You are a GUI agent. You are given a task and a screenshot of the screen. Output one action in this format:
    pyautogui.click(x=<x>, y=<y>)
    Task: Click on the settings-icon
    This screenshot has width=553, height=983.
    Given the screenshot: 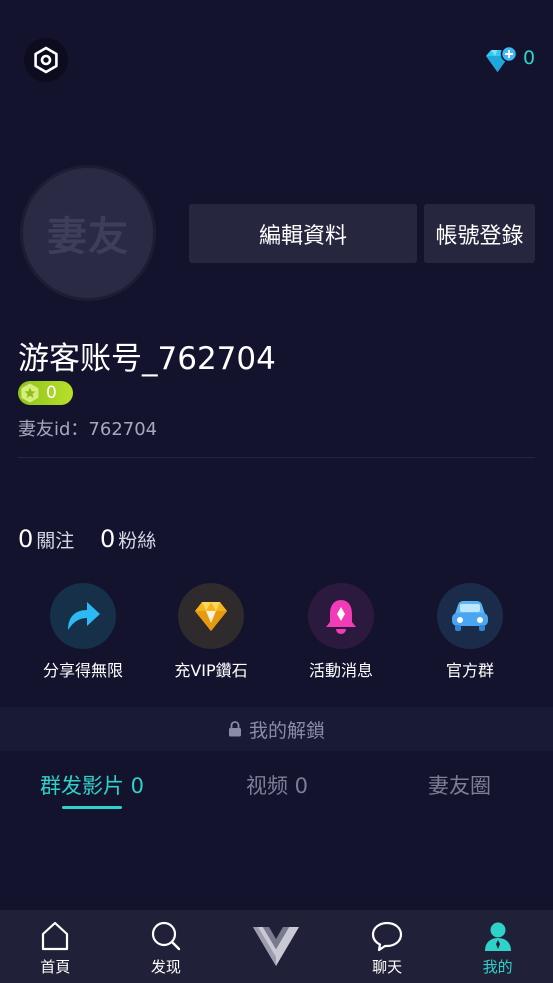 What is the action you would take?
    pyautogui.click(x=46, y=60)
    